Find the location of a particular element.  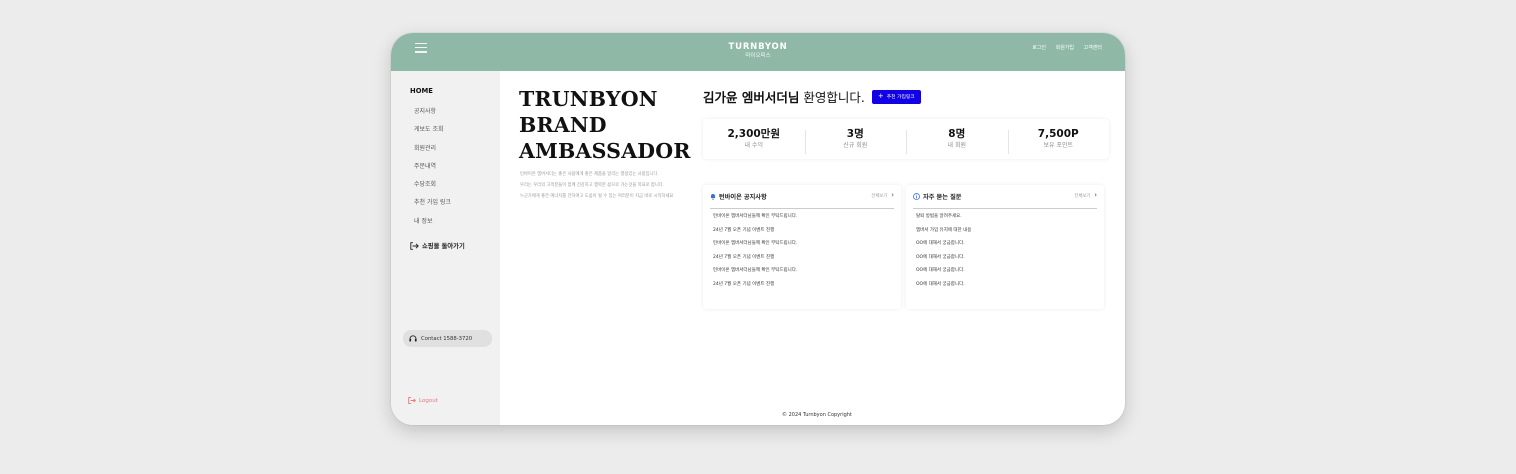

notice-card-header: 턴바이온 공지사항 전체보기 › is located at coordinates (802, 200).